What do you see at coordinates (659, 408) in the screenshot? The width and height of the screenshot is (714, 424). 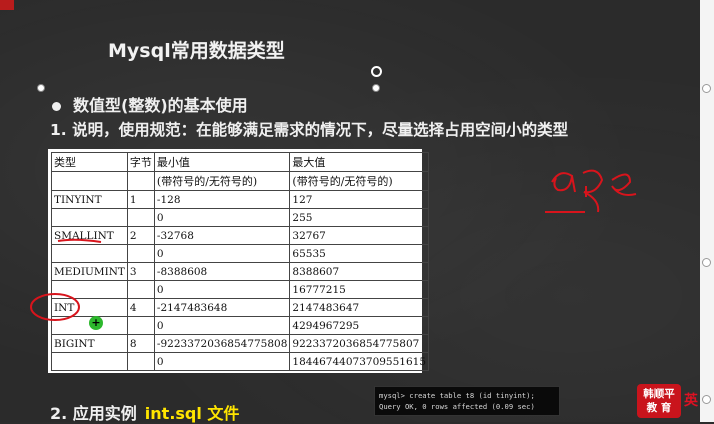 I see `logo-line: 教 育` at bounding box center [659, 408].